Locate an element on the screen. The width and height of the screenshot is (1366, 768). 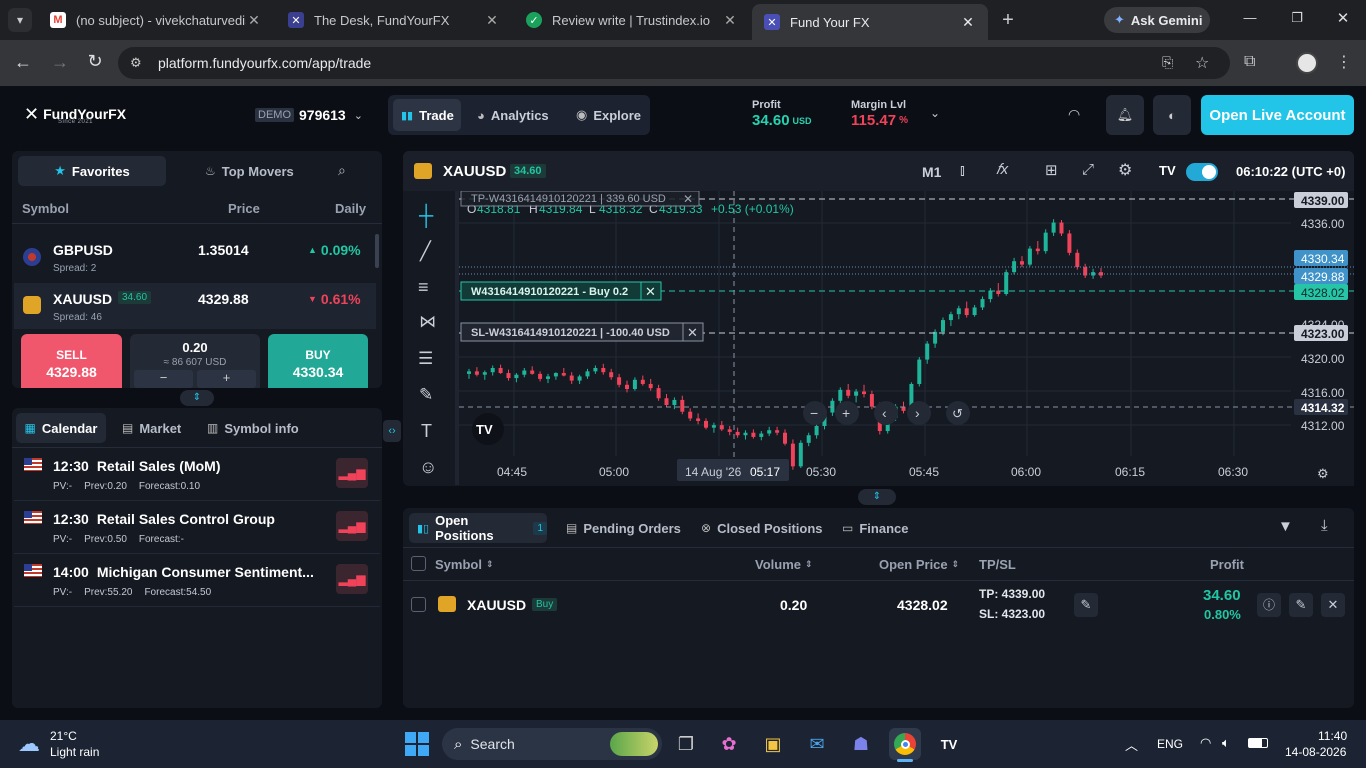
browser-tab-trustindex: ✓ Review write | Trustindex.io ✕ is located at coordinates (632, 20).